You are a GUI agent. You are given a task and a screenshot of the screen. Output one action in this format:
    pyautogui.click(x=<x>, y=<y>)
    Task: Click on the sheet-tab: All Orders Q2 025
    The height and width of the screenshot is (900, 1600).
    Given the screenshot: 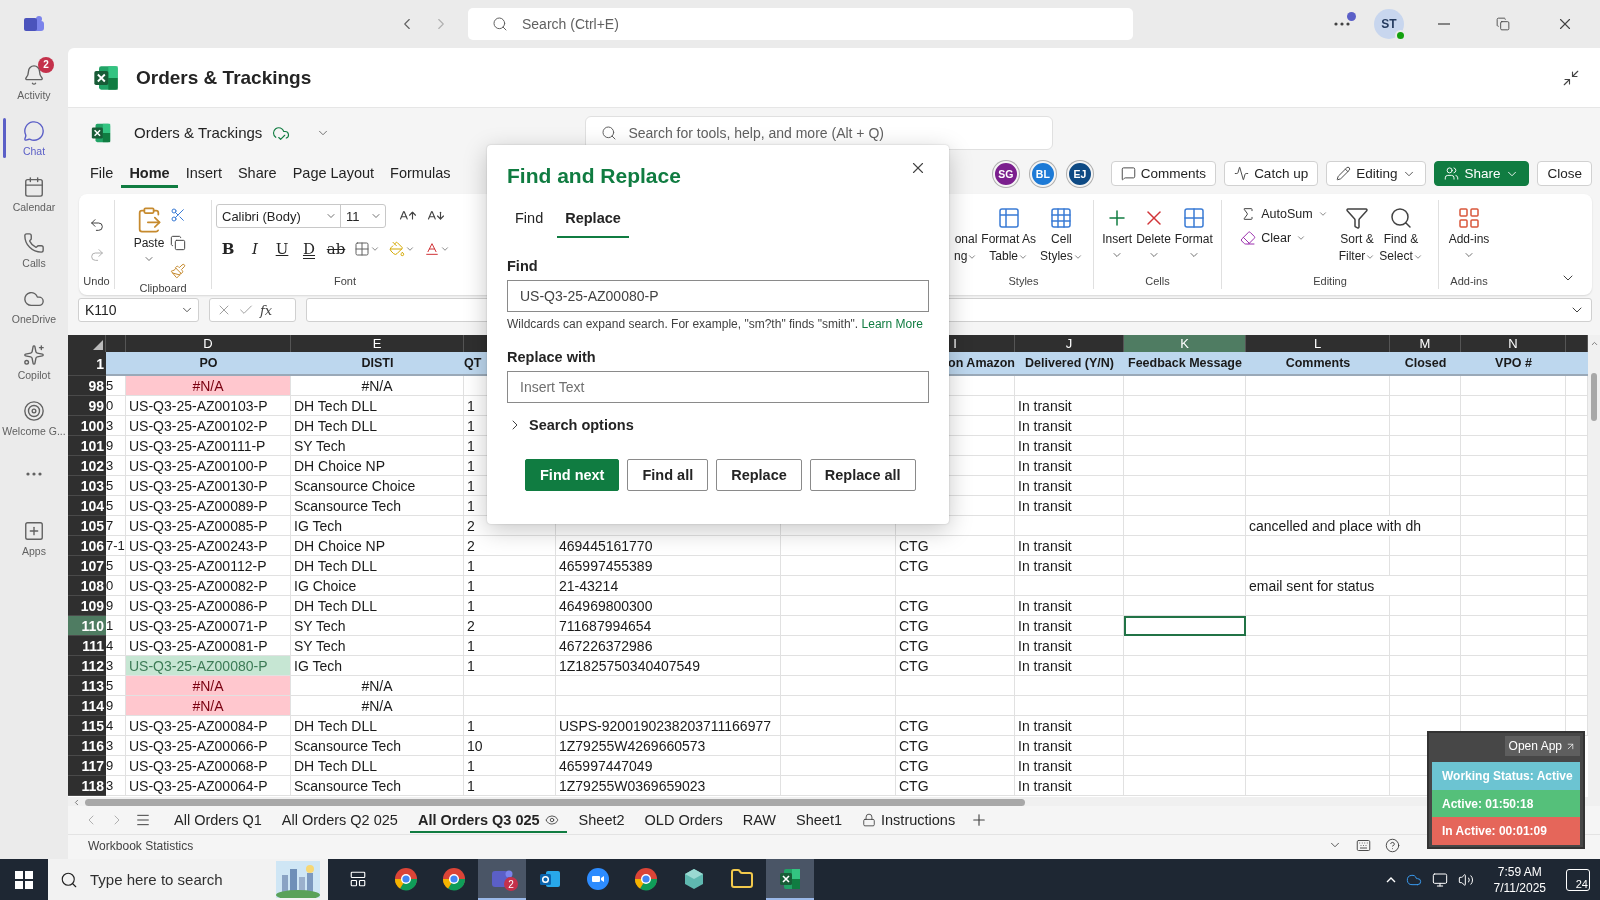 What is the action you would take?
    pyautogui.click(x=339, y=820)
    